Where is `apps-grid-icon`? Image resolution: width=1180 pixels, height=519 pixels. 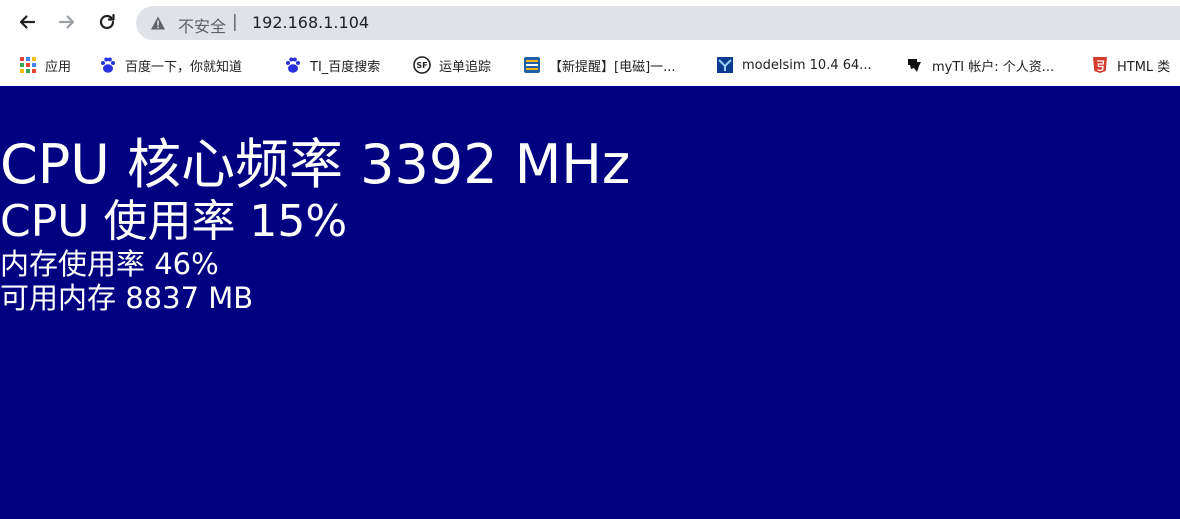 apps-grid-icon is located at coordinates (28, 65).